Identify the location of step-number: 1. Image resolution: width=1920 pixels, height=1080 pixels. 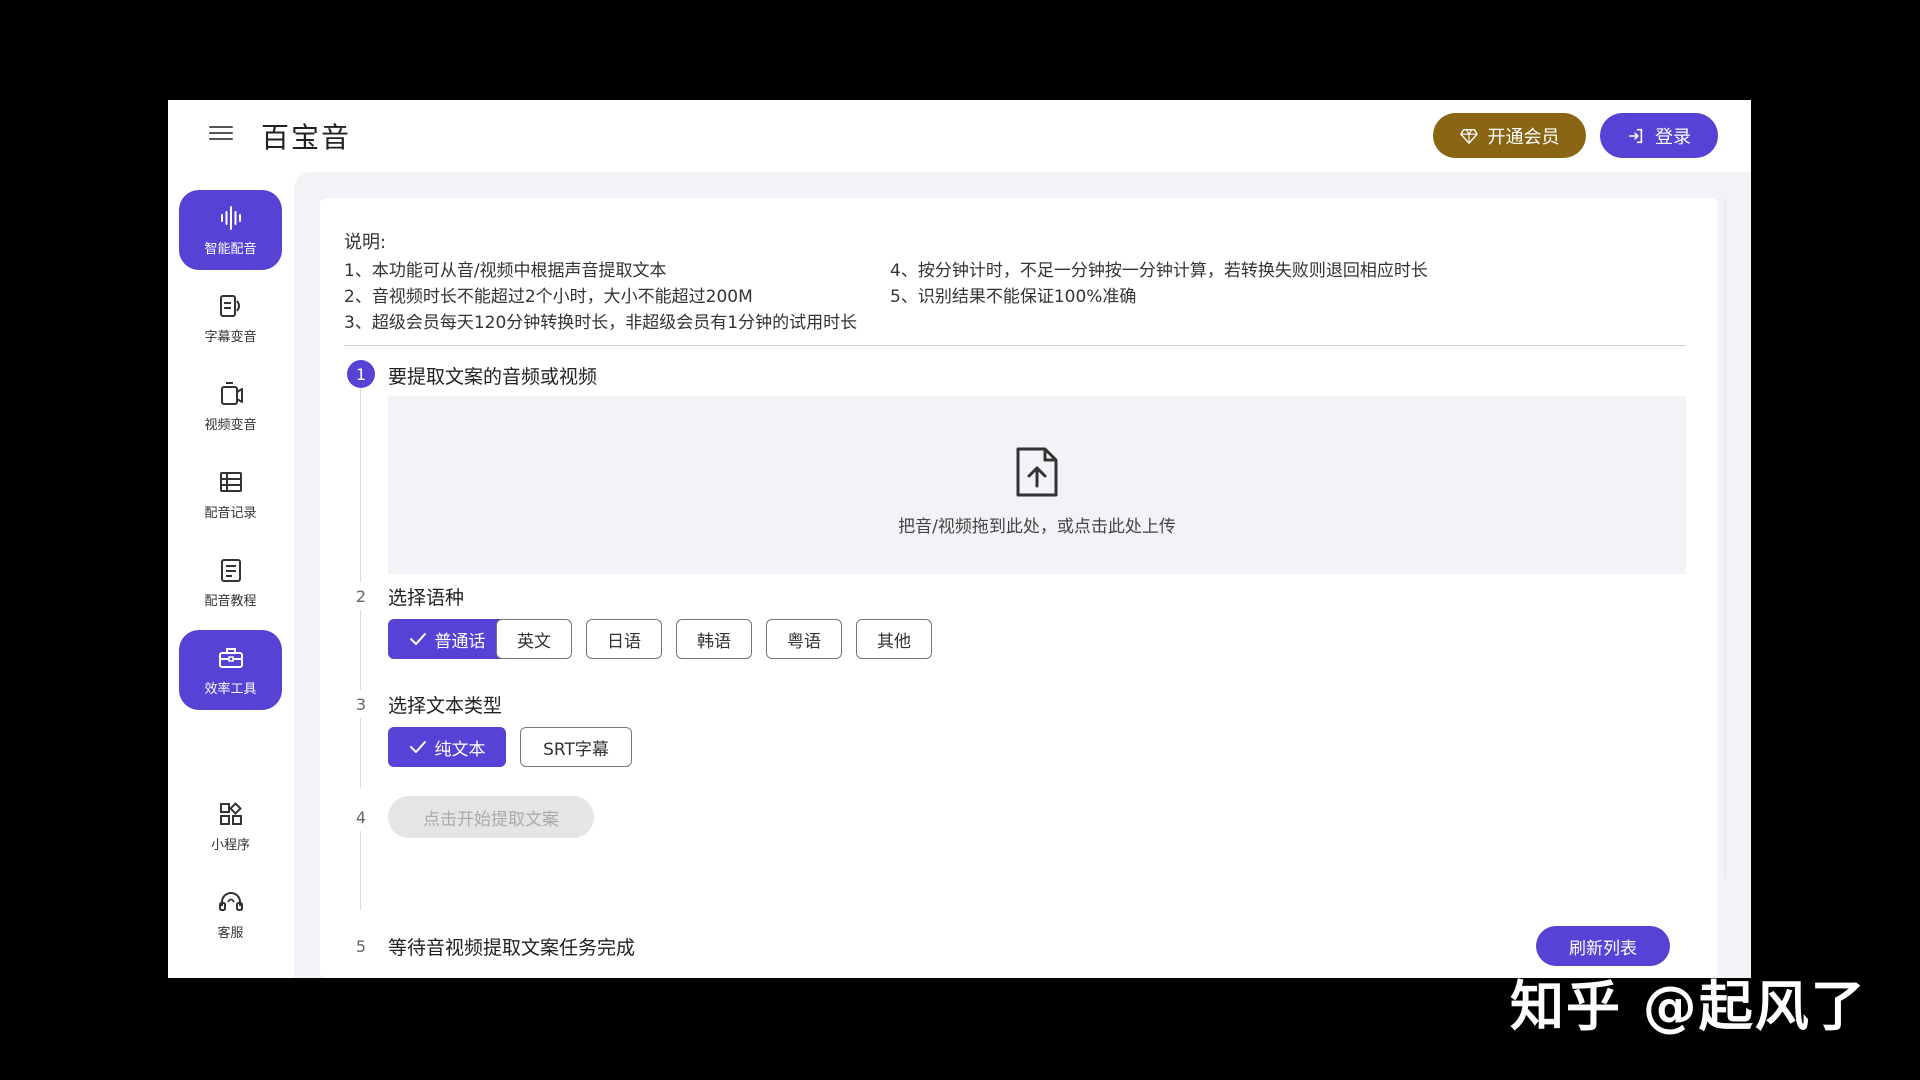
(361, 374).